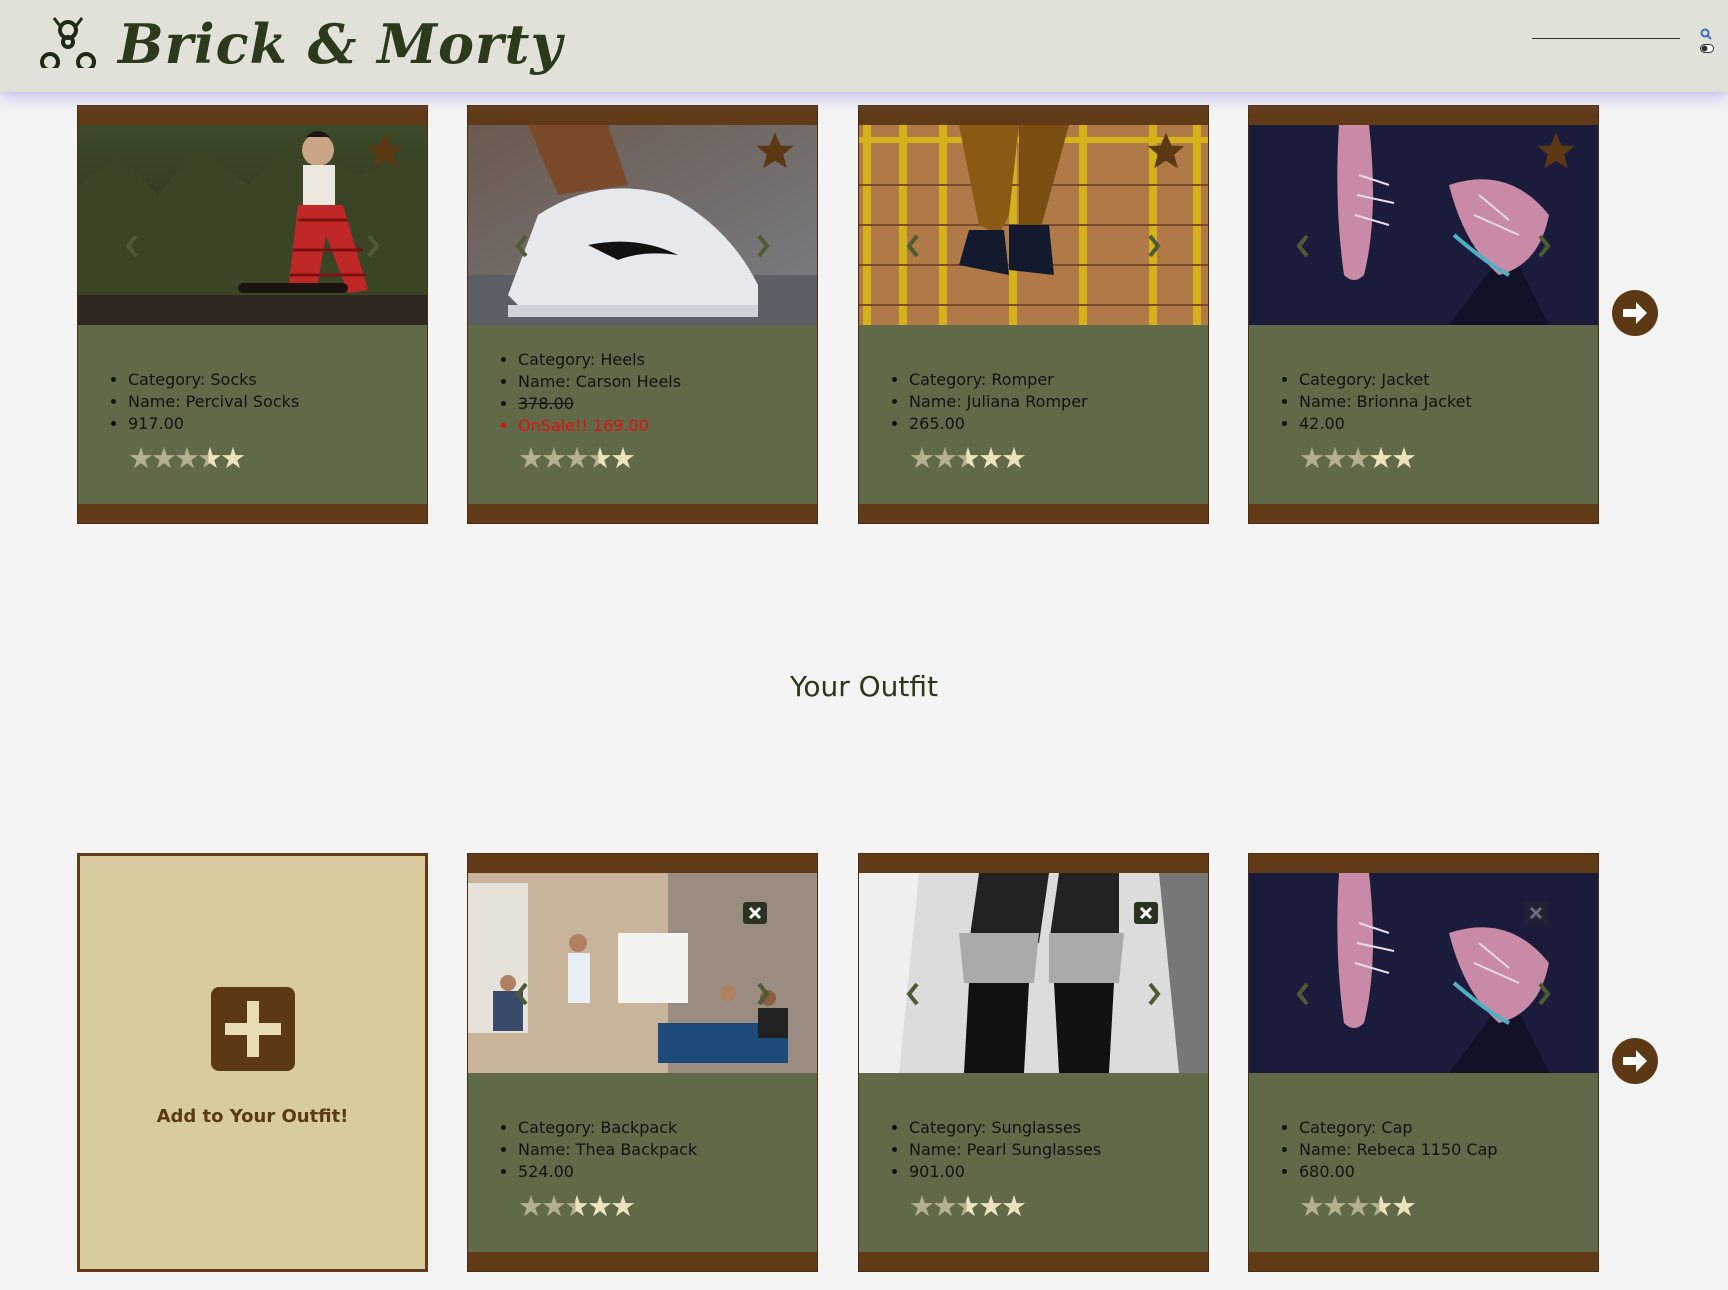 The height and width of the screenshot is (1290, 1728). I want to click on search-underline, so click(1606, 38).